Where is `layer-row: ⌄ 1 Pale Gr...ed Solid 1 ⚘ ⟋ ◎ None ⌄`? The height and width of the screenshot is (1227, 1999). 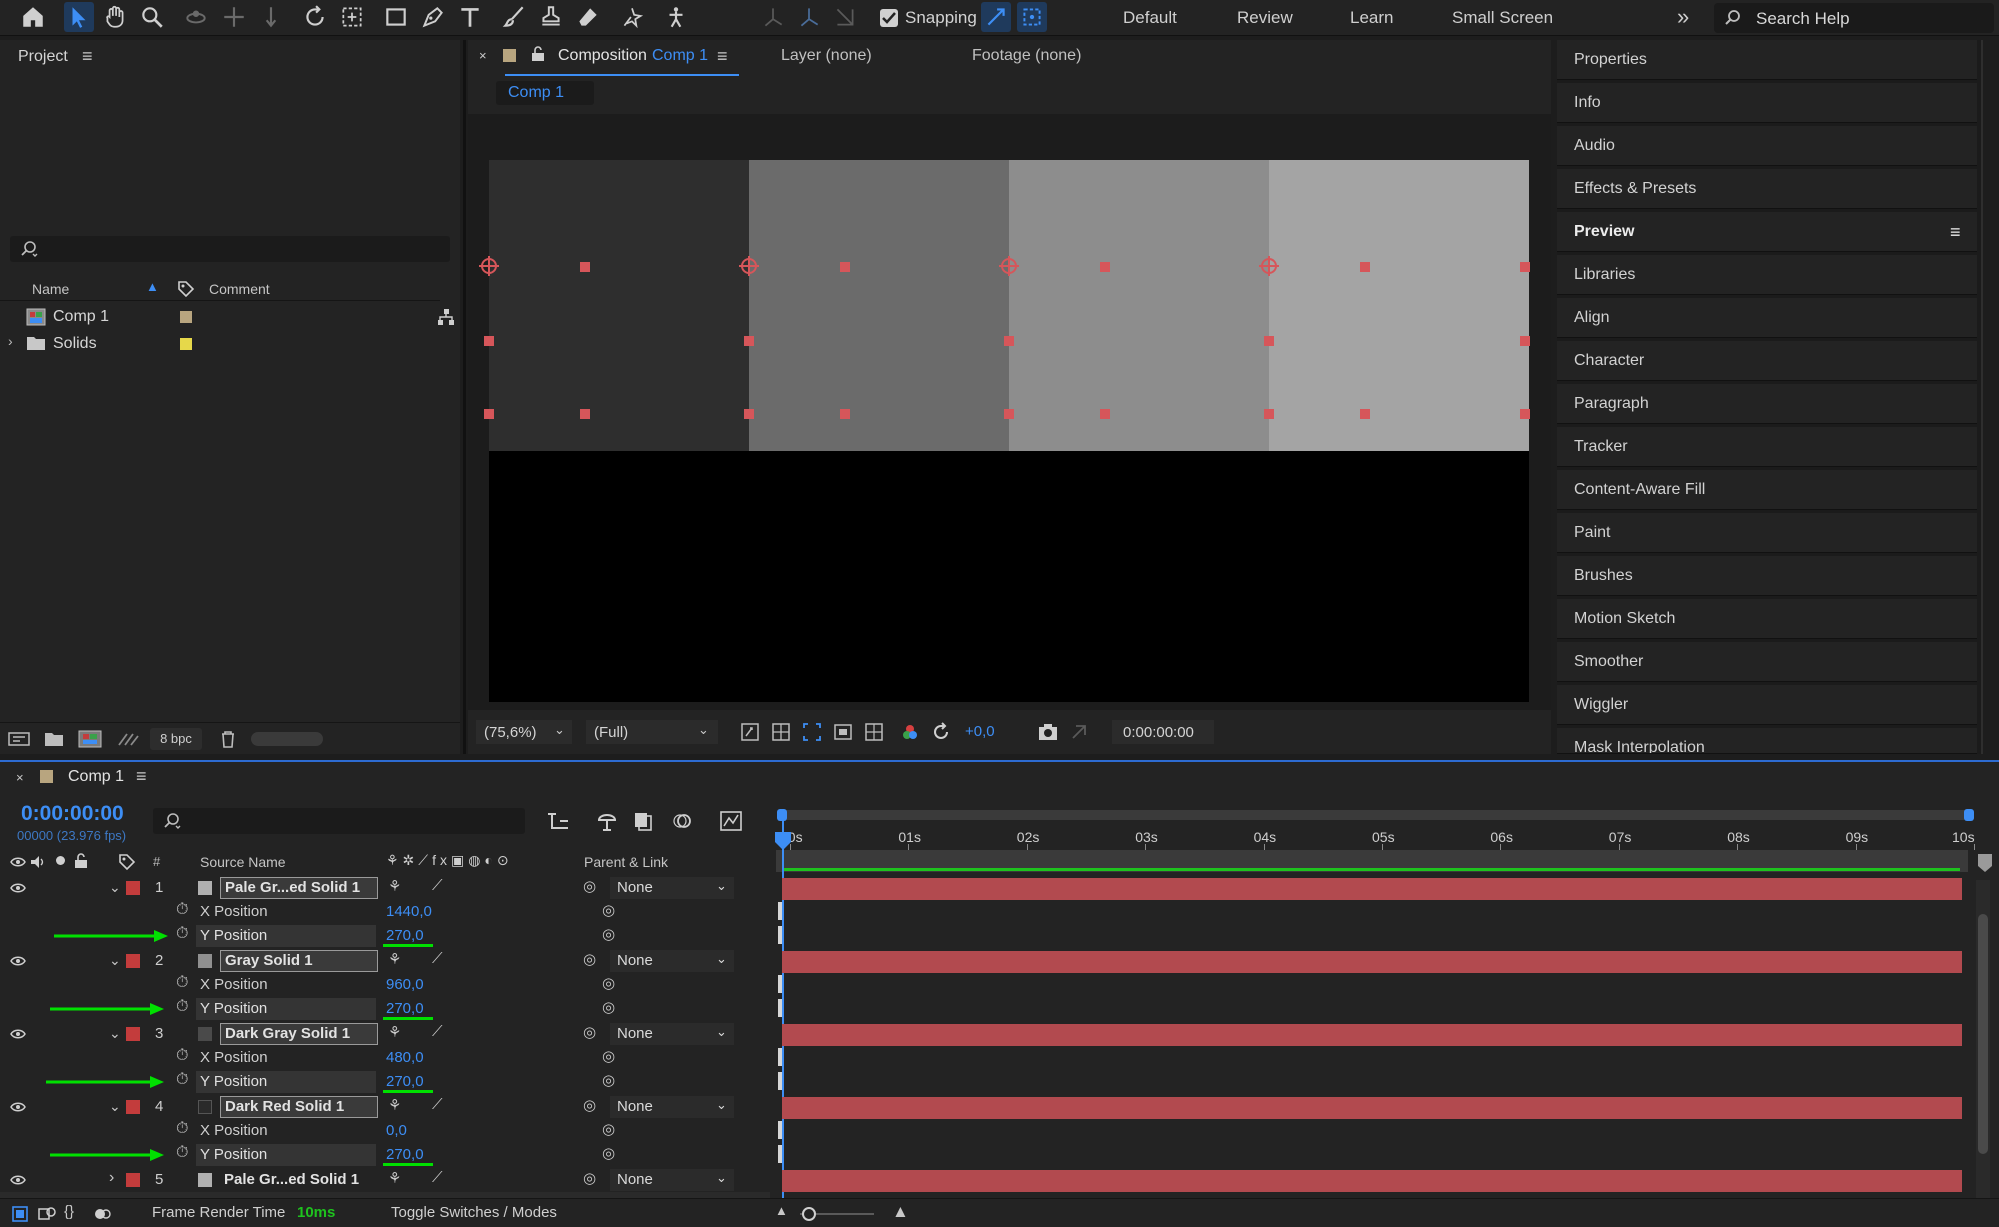 layer-row: ⌄ 1 Pale Gr...ed Solid 1 ⚘ ⟋ ◎ None ⌄ is located at coordinates (385, 888).